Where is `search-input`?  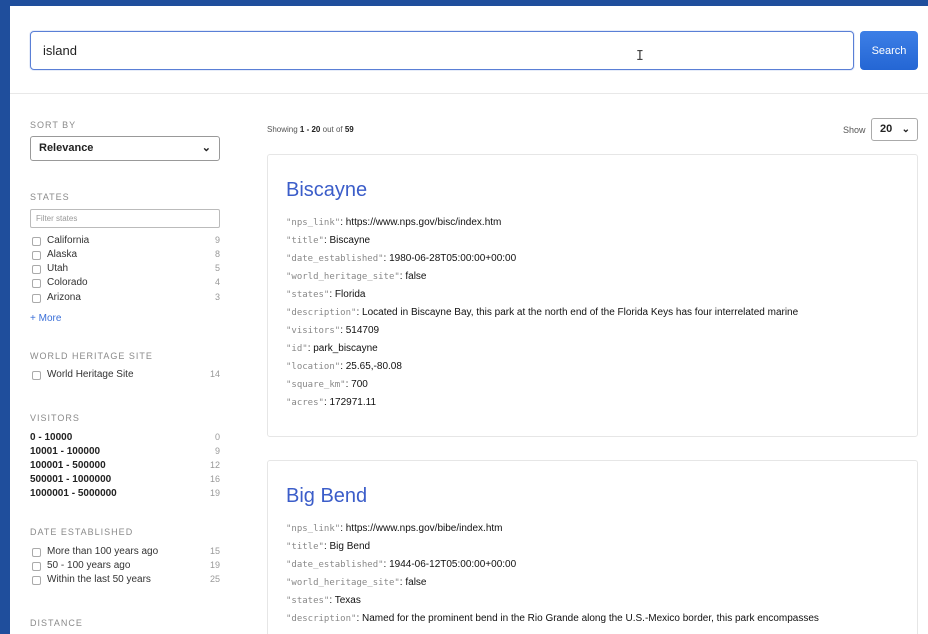
search-input is located at coordinates (442, 50).